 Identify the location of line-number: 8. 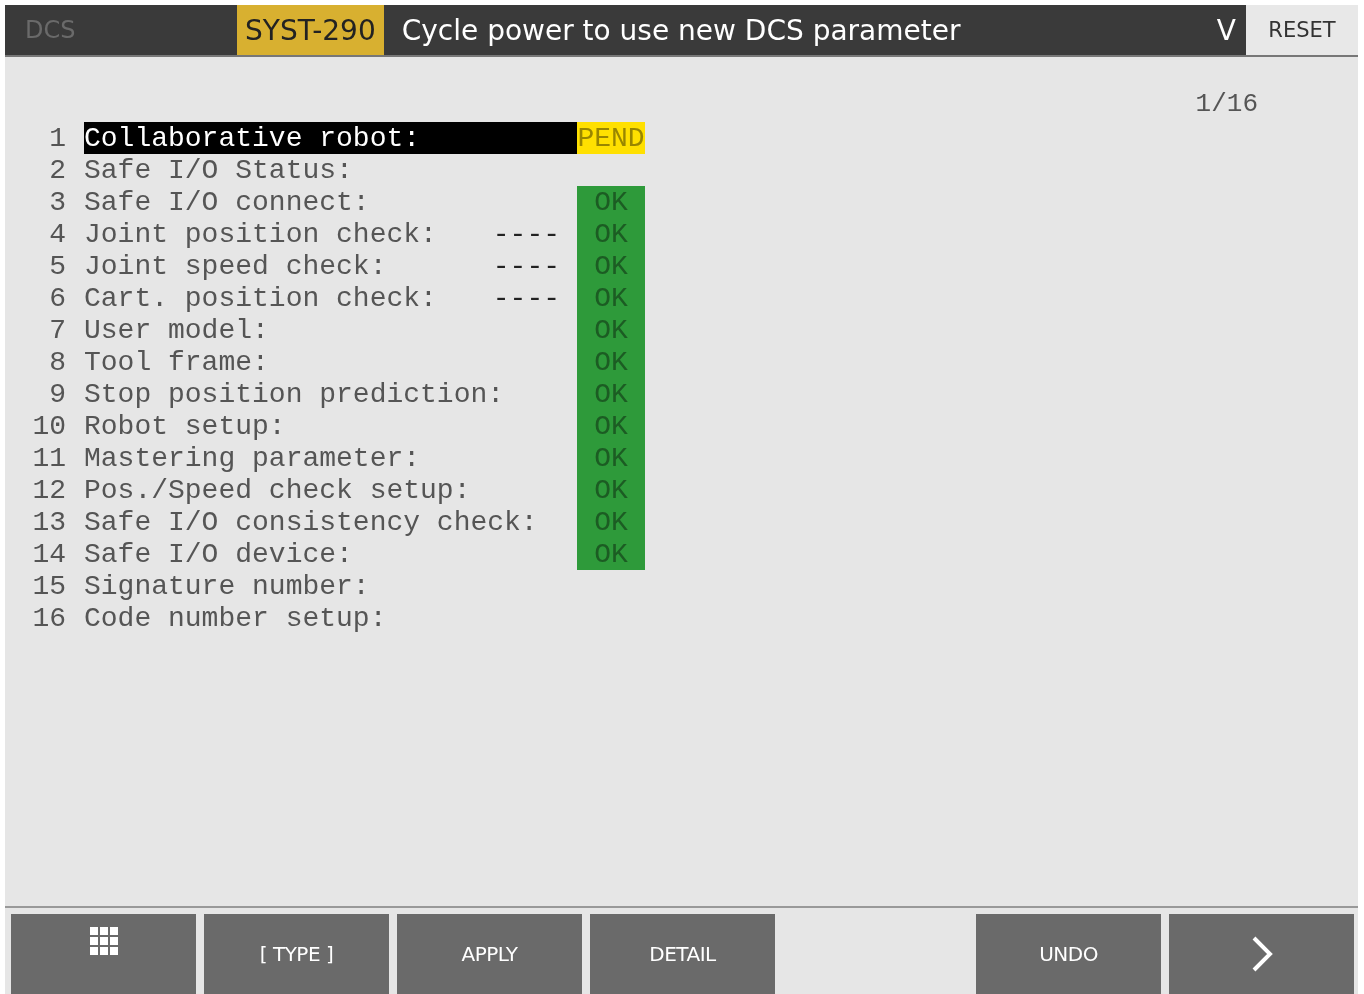
(57, 362).